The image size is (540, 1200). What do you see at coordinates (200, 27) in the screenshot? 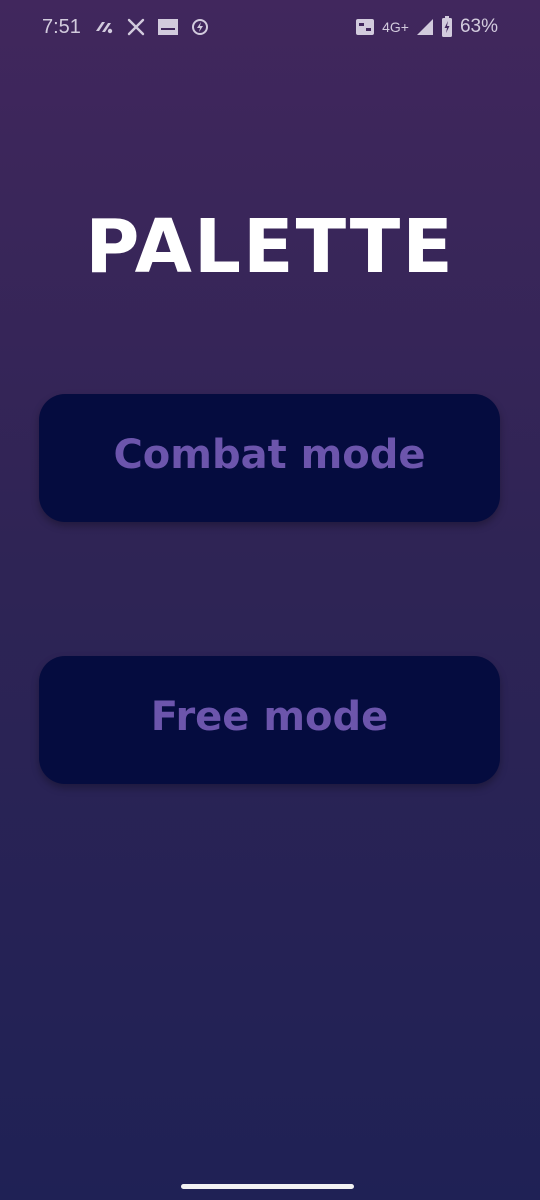
I see `power-saver-icon` at bounding box center [200, 27].